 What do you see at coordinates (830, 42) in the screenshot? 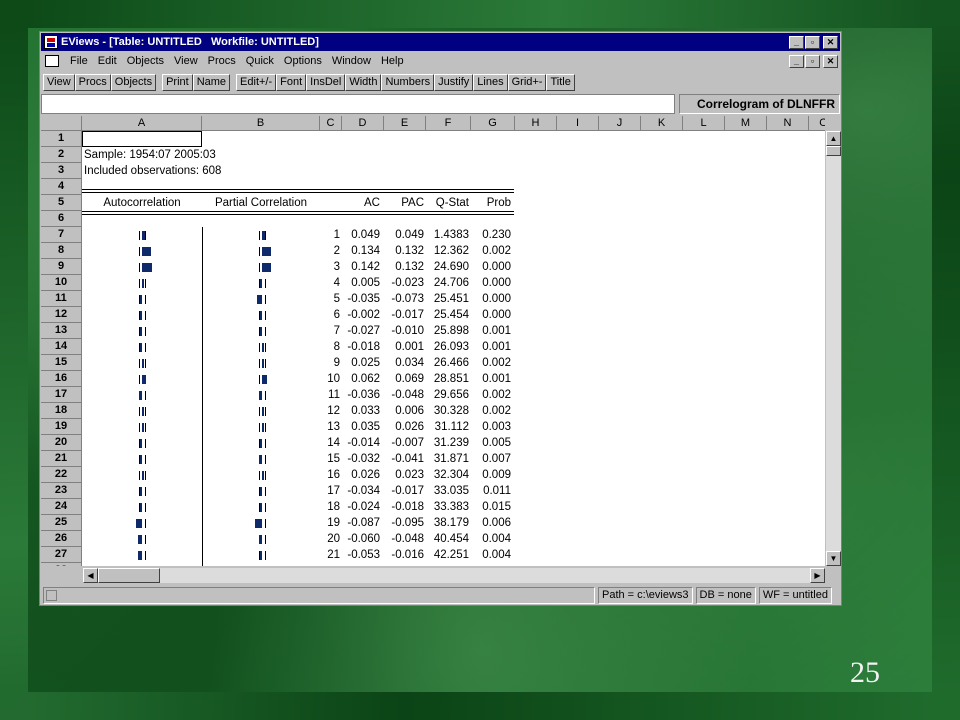
I see `close-button: ✕` at bounding box center [830, 42].